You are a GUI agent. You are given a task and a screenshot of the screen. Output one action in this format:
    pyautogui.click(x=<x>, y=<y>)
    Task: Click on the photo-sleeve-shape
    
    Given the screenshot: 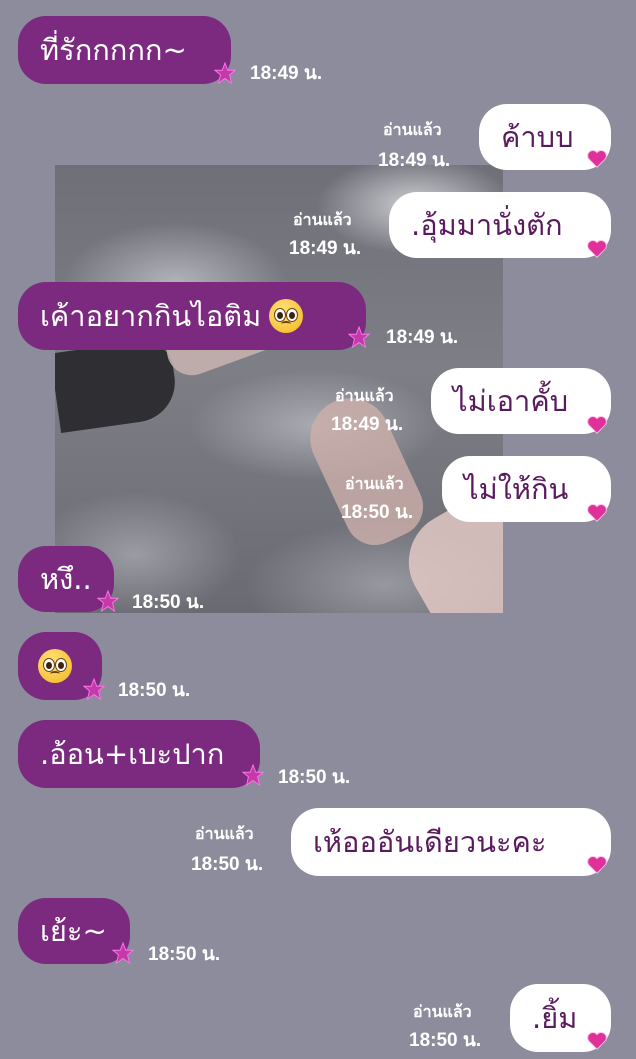 What is the action you would take?
    pyautogui.click(x=117, y=385)
    